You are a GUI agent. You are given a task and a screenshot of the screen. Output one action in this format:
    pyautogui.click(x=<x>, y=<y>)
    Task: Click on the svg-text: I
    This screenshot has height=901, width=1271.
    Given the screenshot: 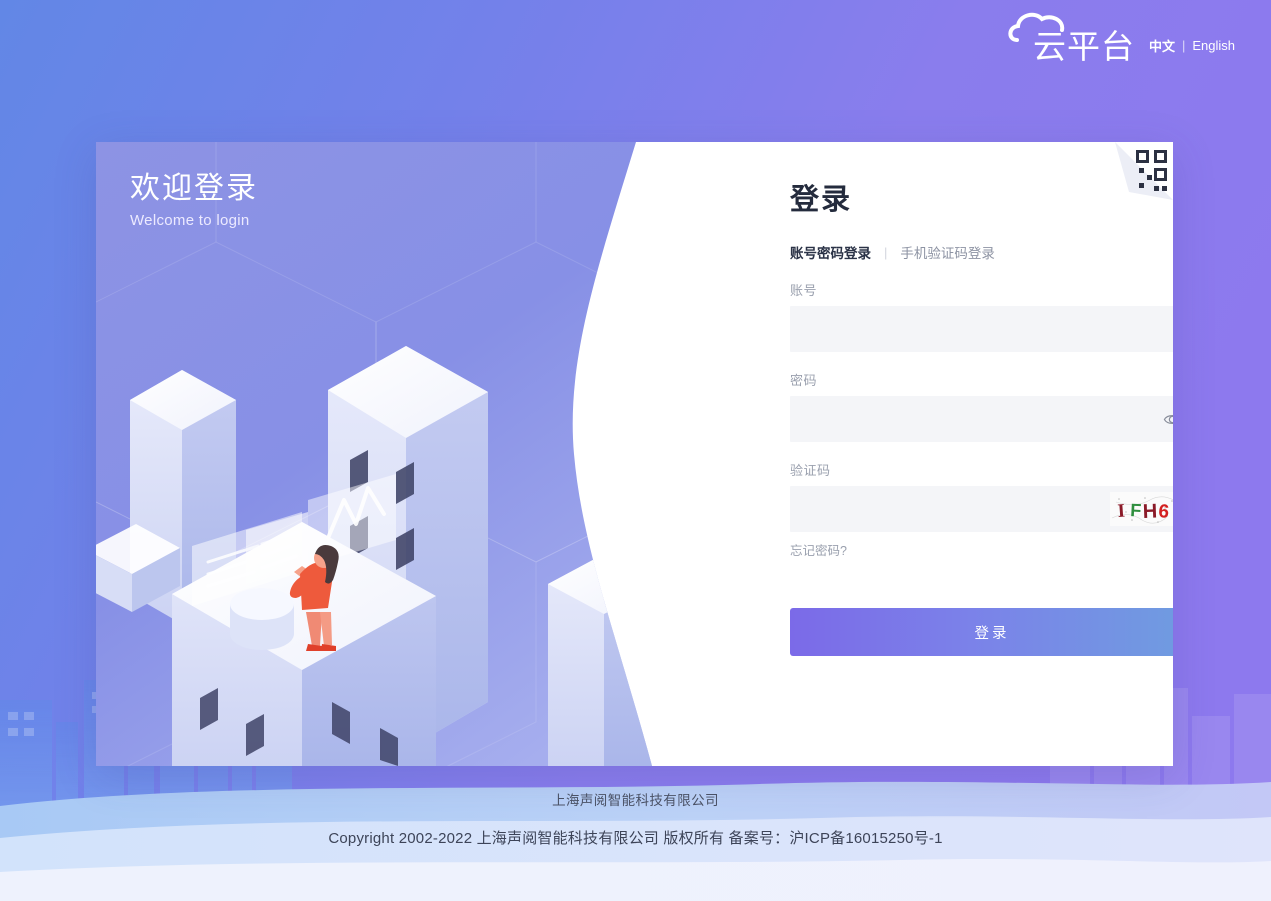 What is the action you would take?
    pyautogui.click(x=1121, y=511)
    